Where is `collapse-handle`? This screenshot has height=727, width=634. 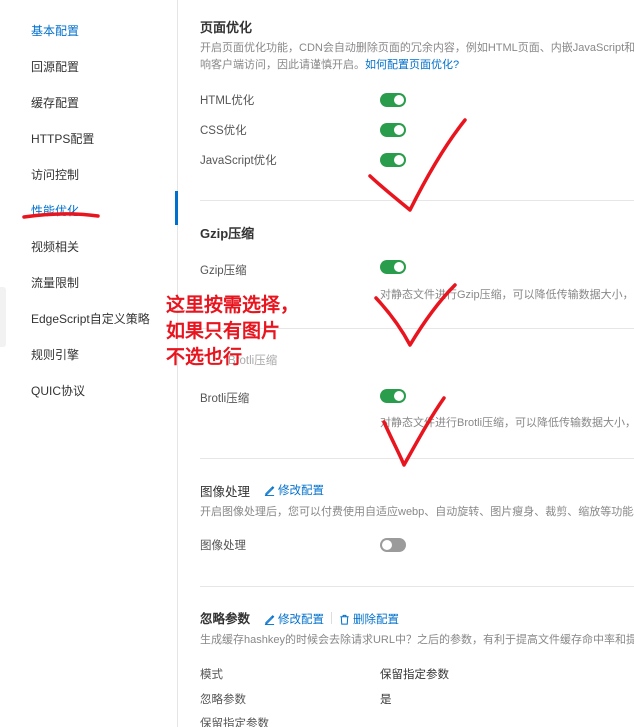 collapse-handle is located at coordinates (3, 317).